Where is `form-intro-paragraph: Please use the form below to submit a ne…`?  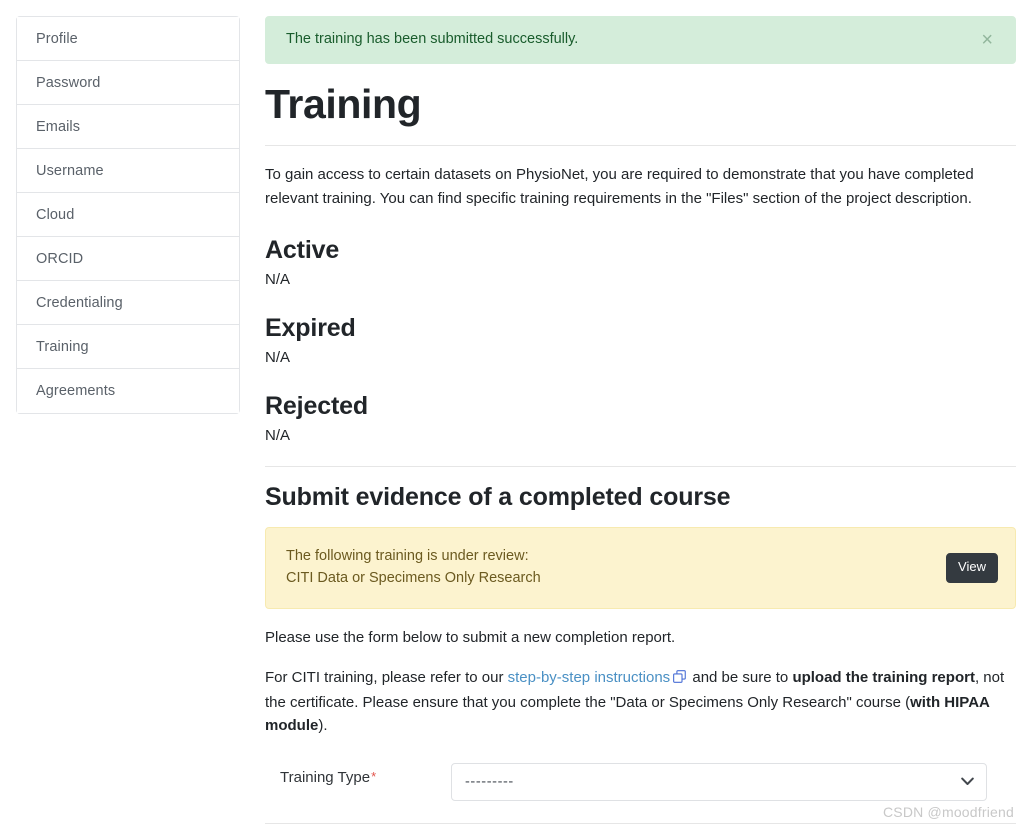 form-intro-paragraph: Please use the form below to submit a ne… is located at coordinates (470, 637).